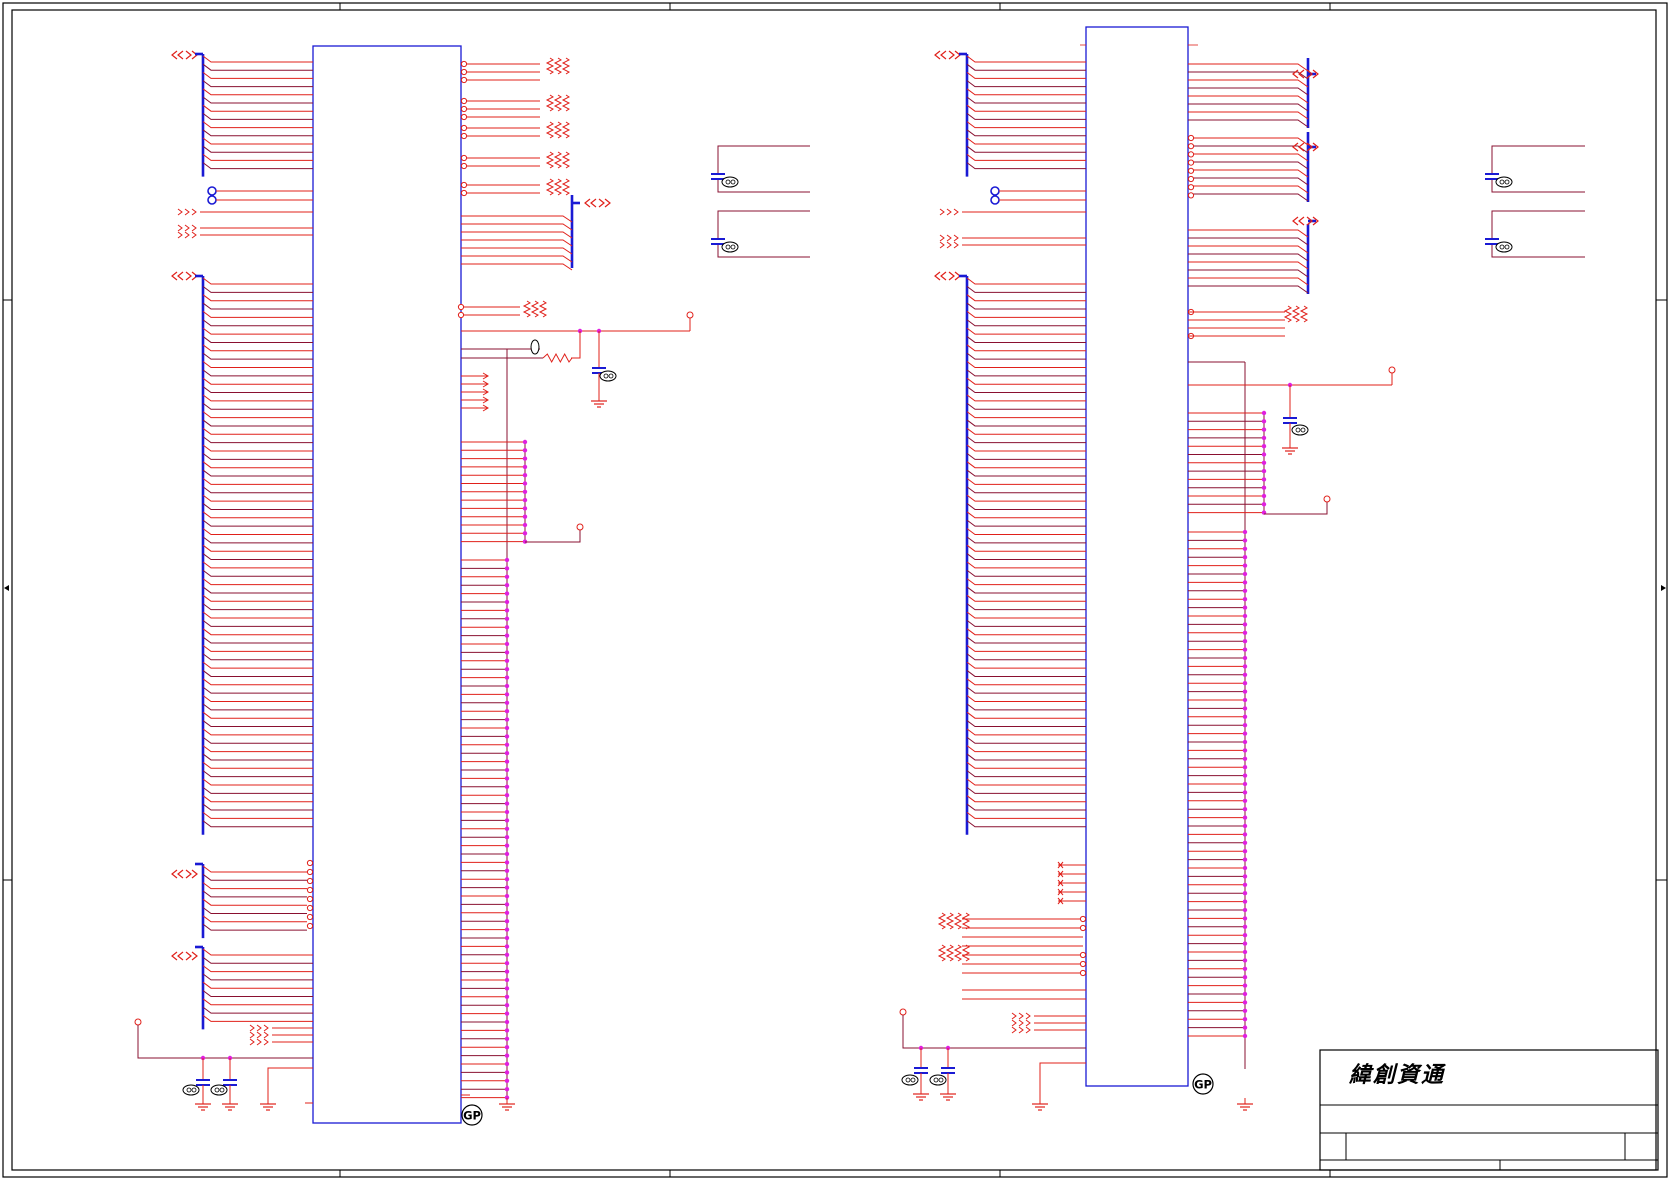  Describe the element at coordinates (500, 109) in the screenshot. I see `resistor-array-b` at that location.